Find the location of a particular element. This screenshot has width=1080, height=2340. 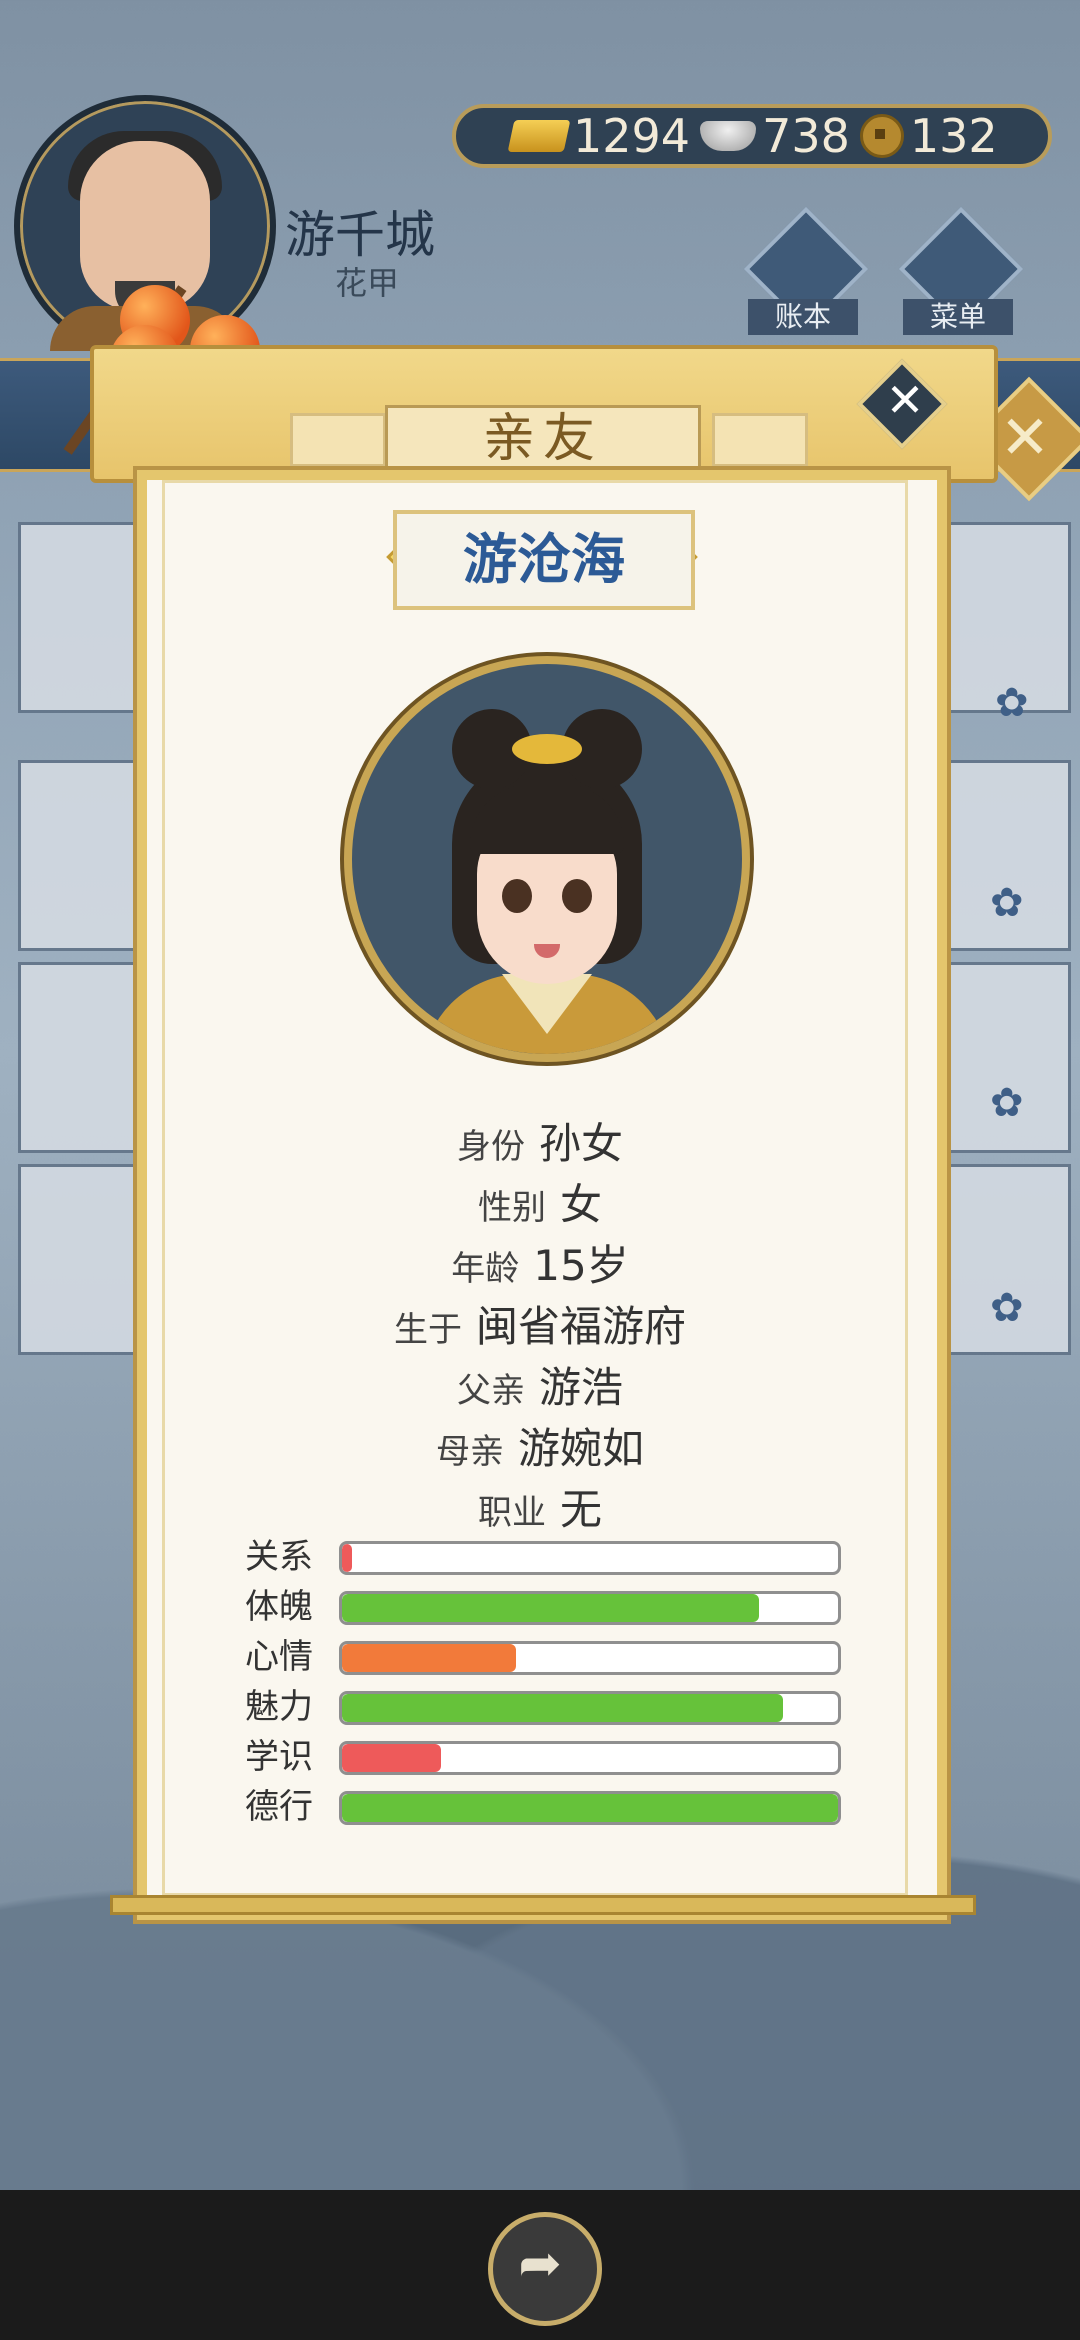

stat-label: 德行 is located at coordinates (279, 1807).